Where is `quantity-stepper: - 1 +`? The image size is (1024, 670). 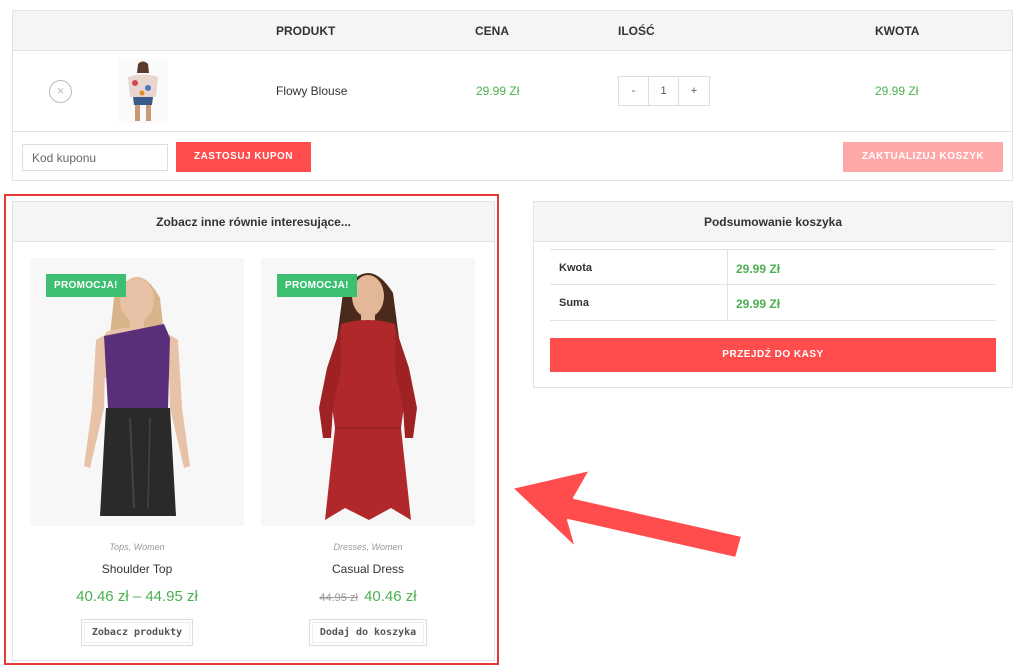 quantity-stepper: - 1 + is located at coordinates (664, 91).